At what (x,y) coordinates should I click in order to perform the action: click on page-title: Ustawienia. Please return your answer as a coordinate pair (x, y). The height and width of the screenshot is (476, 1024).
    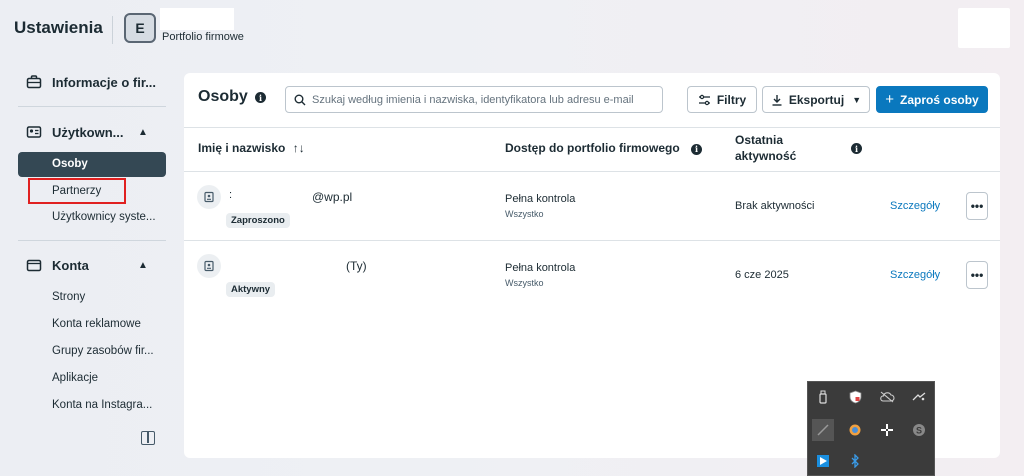
    Looking at the image, I should click on (58, 27).